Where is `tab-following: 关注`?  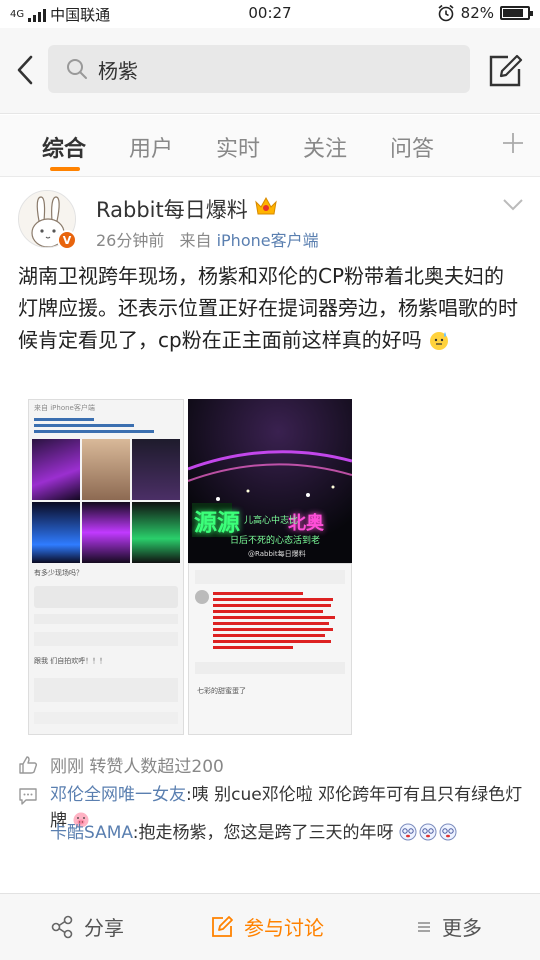 tab-following: 关注 is located at coordinates (325, 147).